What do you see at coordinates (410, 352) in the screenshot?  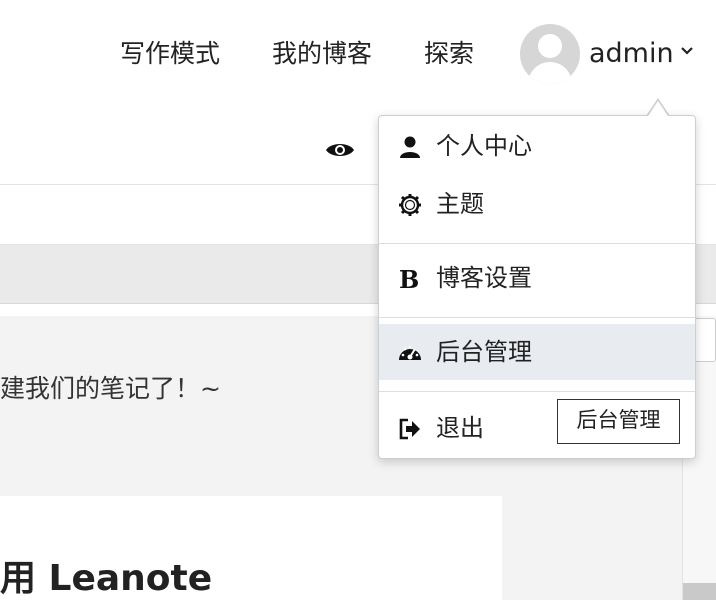 I see `dashboard-icon` at bounding box center [410, 352].